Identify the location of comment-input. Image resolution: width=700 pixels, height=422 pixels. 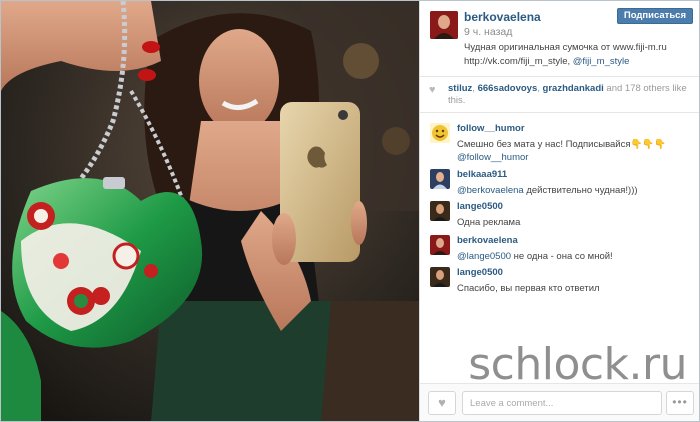
(562, 403).